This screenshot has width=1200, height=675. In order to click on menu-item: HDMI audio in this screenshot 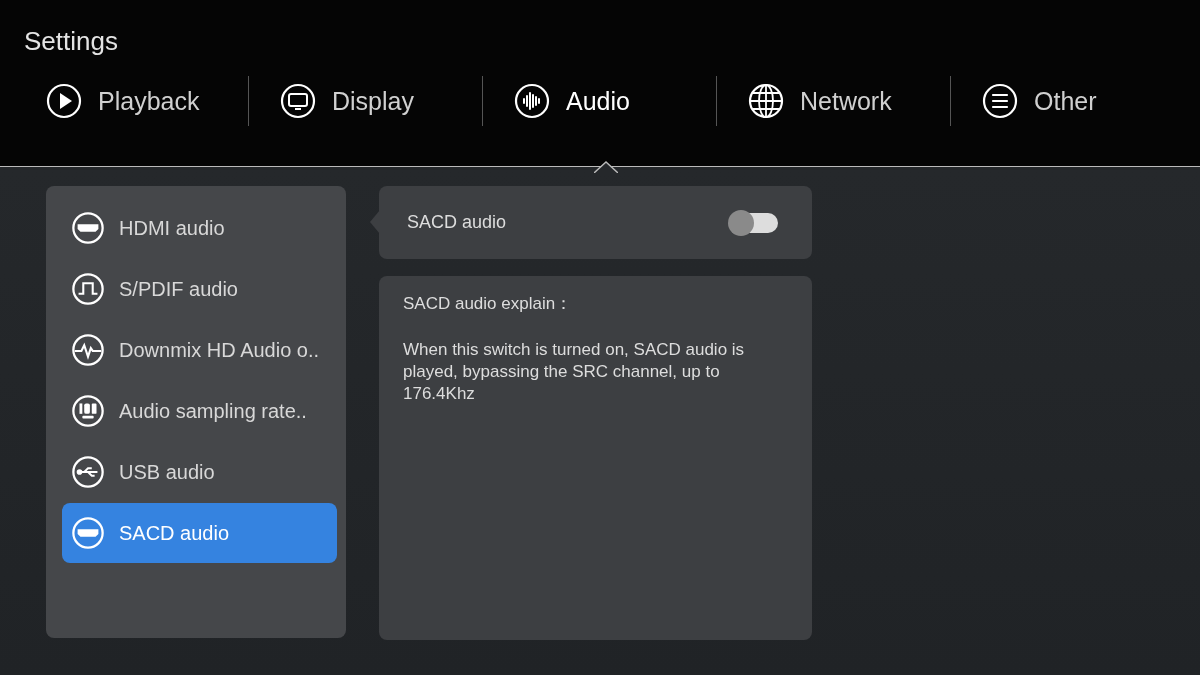, I will do `click(199, 228)`.